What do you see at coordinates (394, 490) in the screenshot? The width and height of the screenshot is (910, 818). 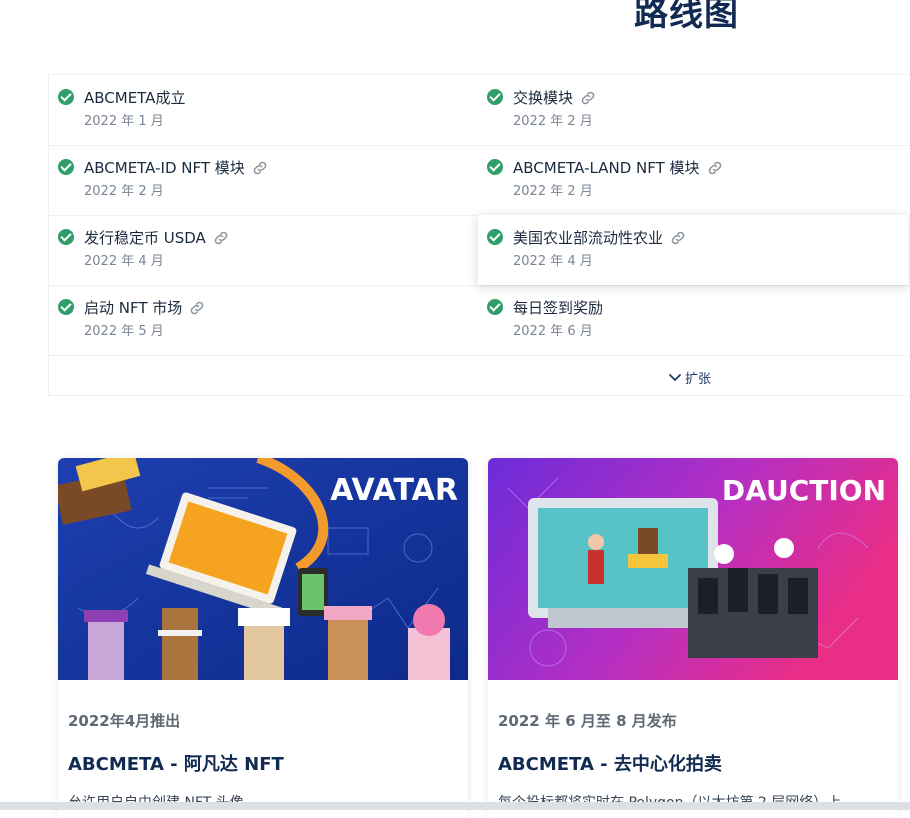 I see `svg-text: AVATAR` at bounding box center [394, 490].